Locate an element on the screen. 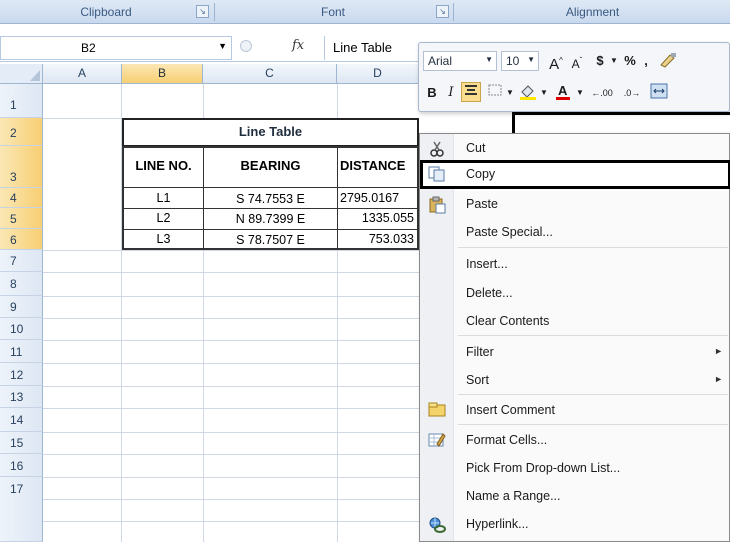 The width and height of the screenshot is (730, 542). row-header-6: 6 is located at coordinates (21, 239).